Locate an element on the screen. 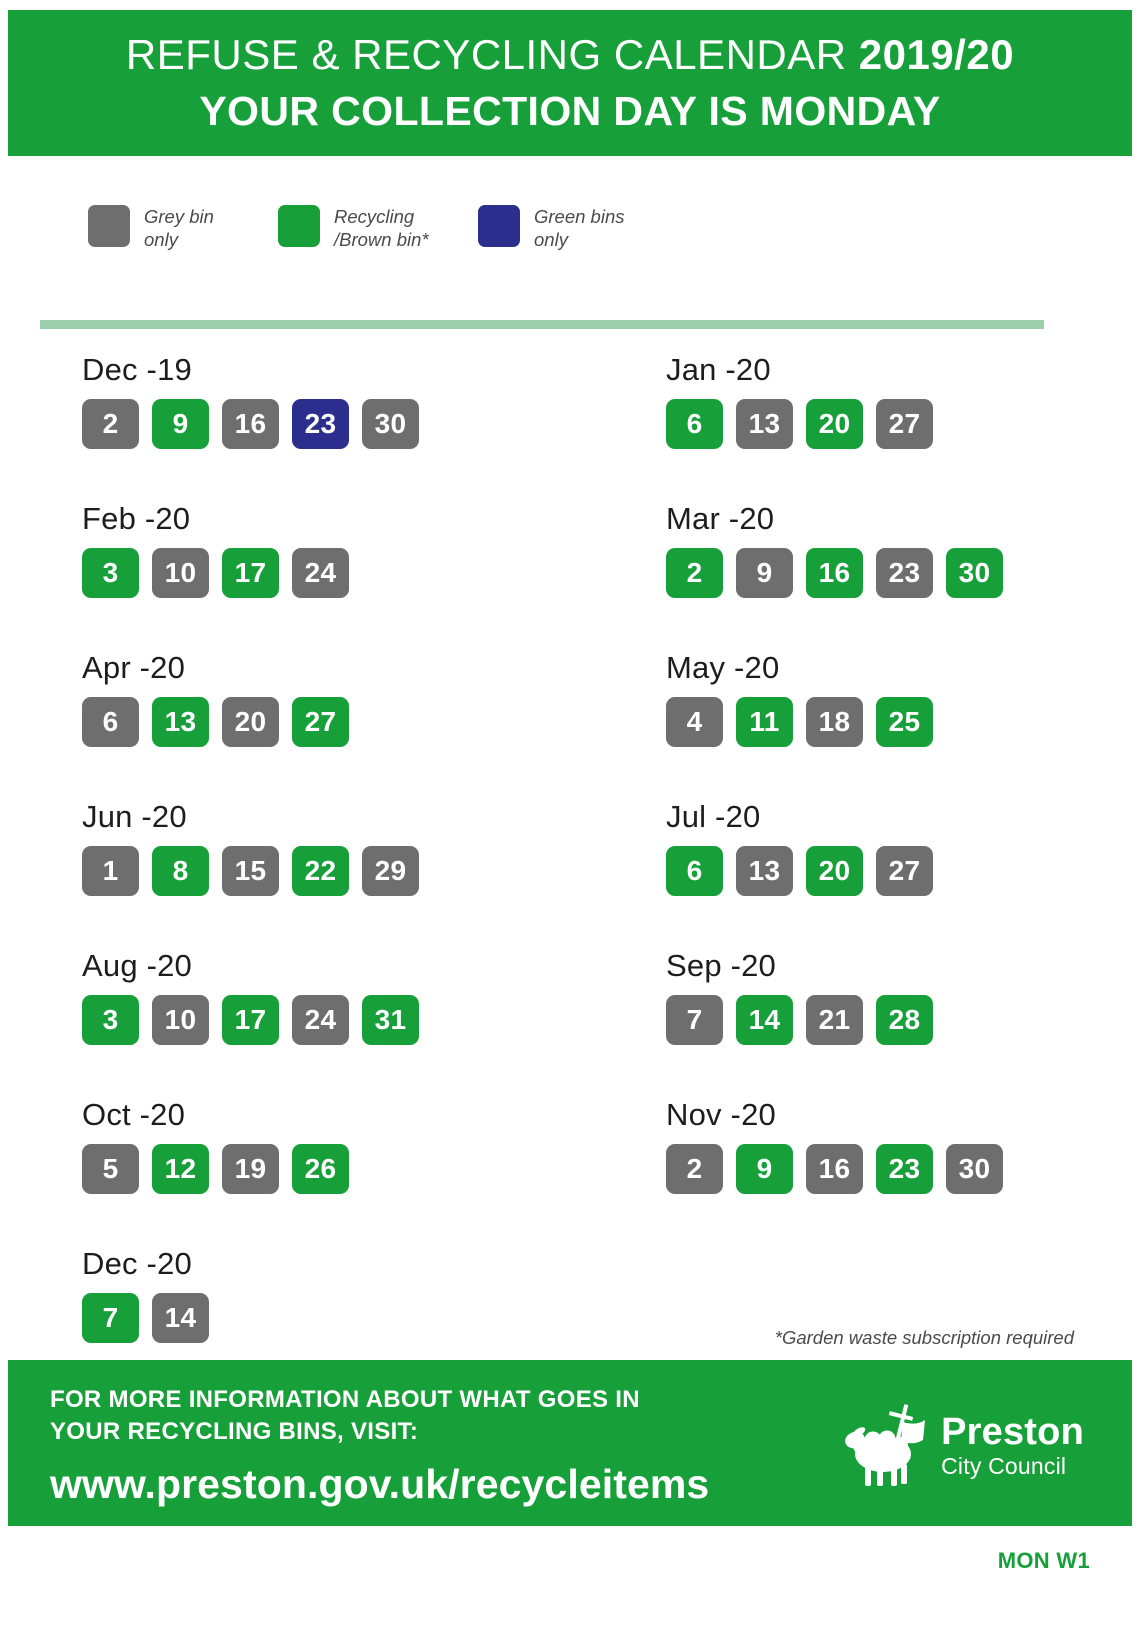  month-name: Apr -20 is located at coordinates (134, 667).